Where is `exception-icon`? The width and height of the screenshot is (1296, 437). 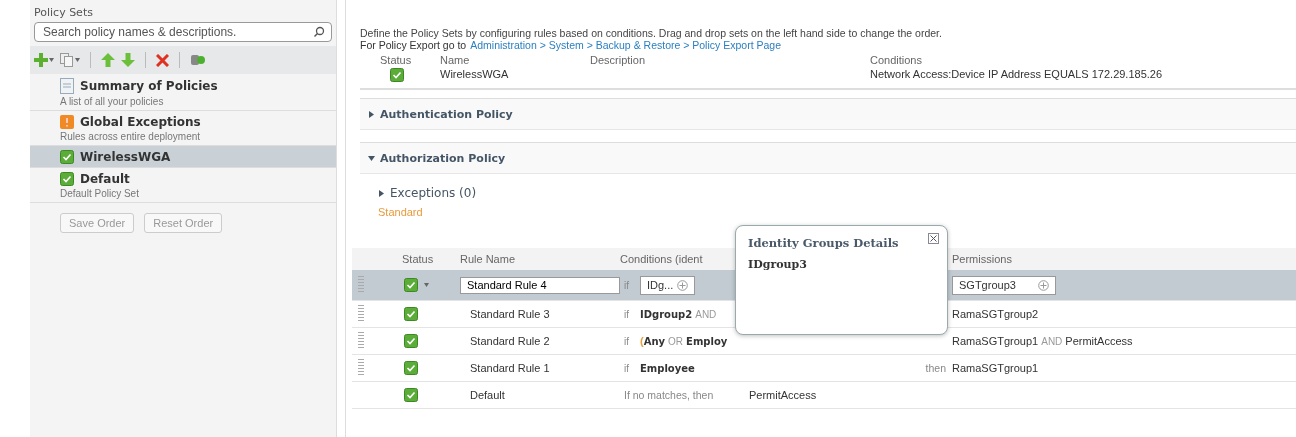
exception-icon is located at coordinates (67, 122).